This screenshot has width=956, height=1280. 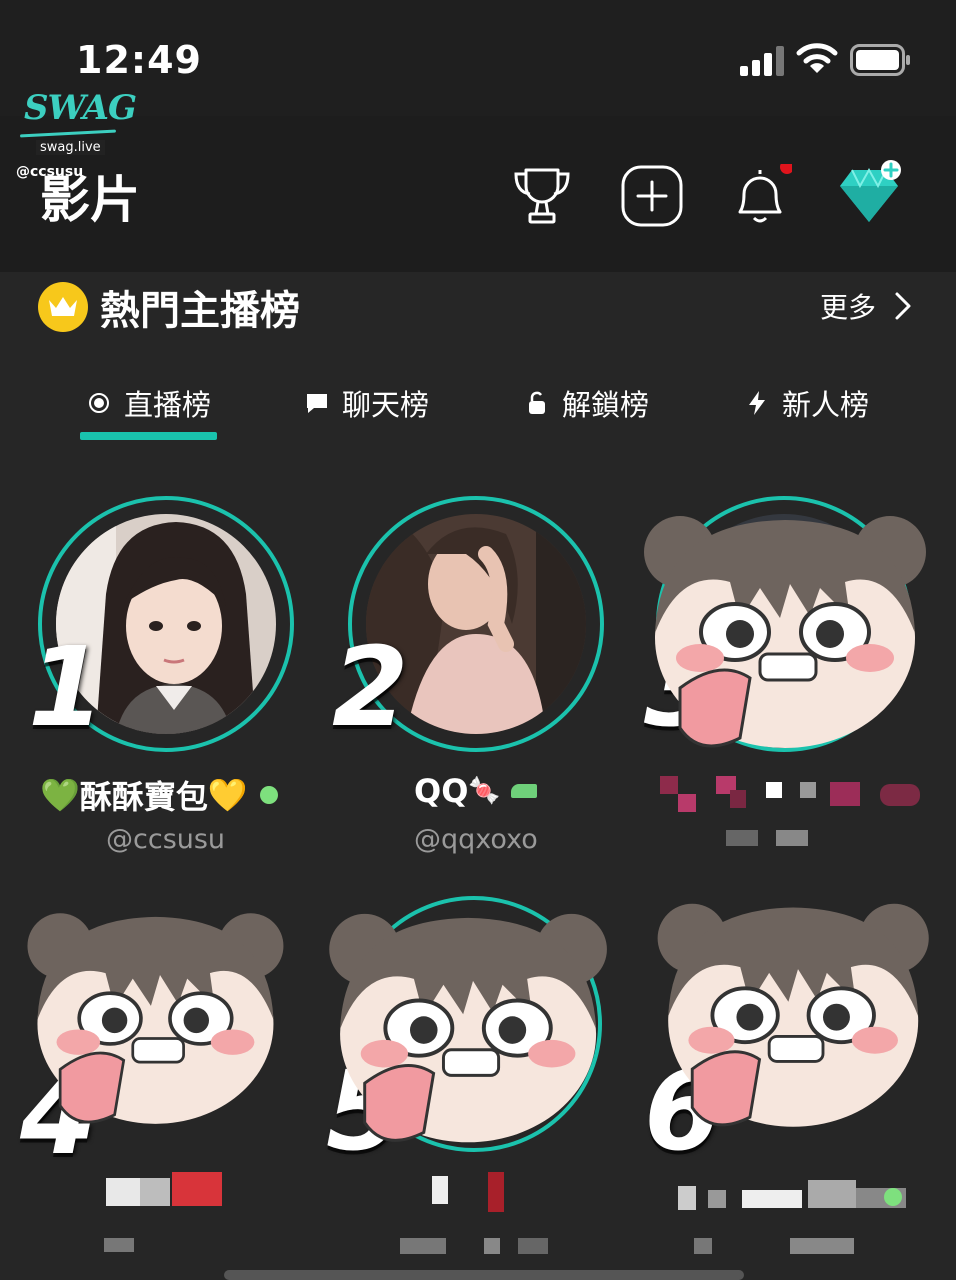 What do you see at coordinates (523, 791) in the screenshot?
I see `badge-icon` at bounding box center [523, 791].